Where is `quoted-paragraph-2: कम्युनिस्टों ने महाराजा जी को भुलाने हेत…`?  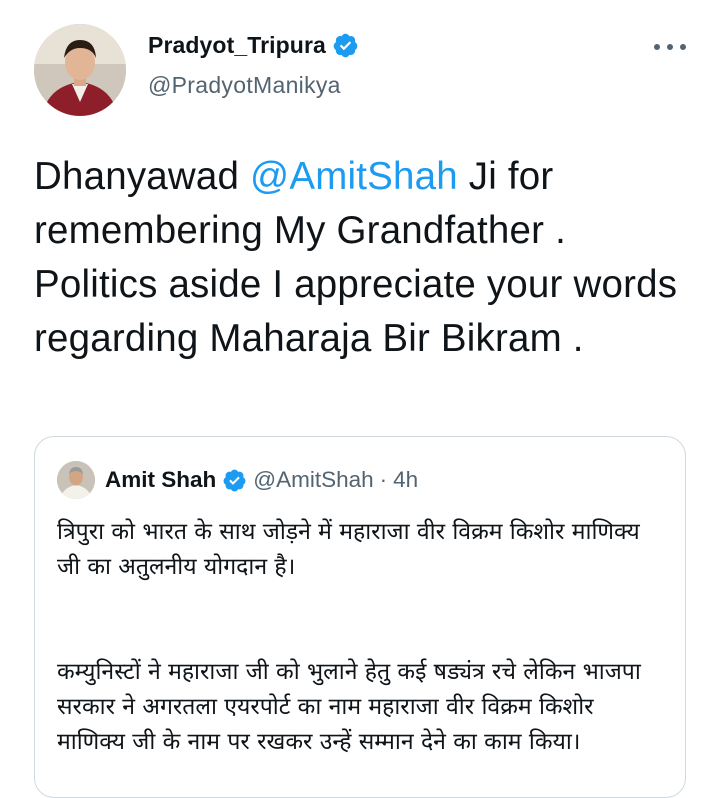 quoted-paragraph-2: कम्युनिस्टों ने महाराजा जी को भुलाने हेत… is located at coordinates (349, 707).